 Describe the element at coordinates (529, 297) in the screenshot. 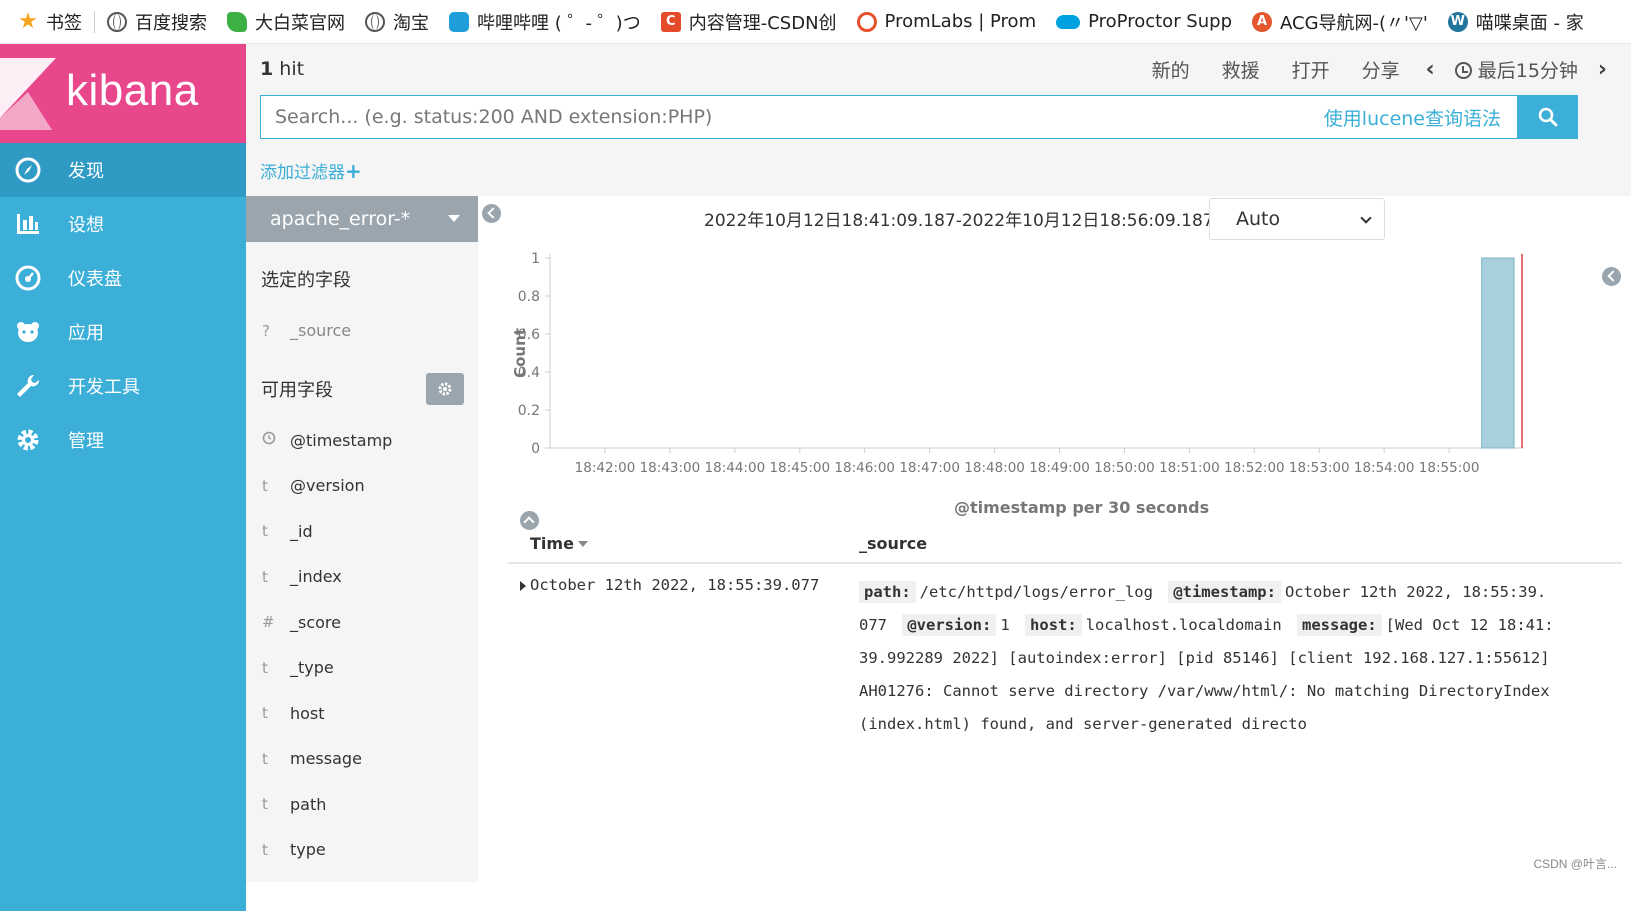

I see `y-tick-label: 0.8` at that location.